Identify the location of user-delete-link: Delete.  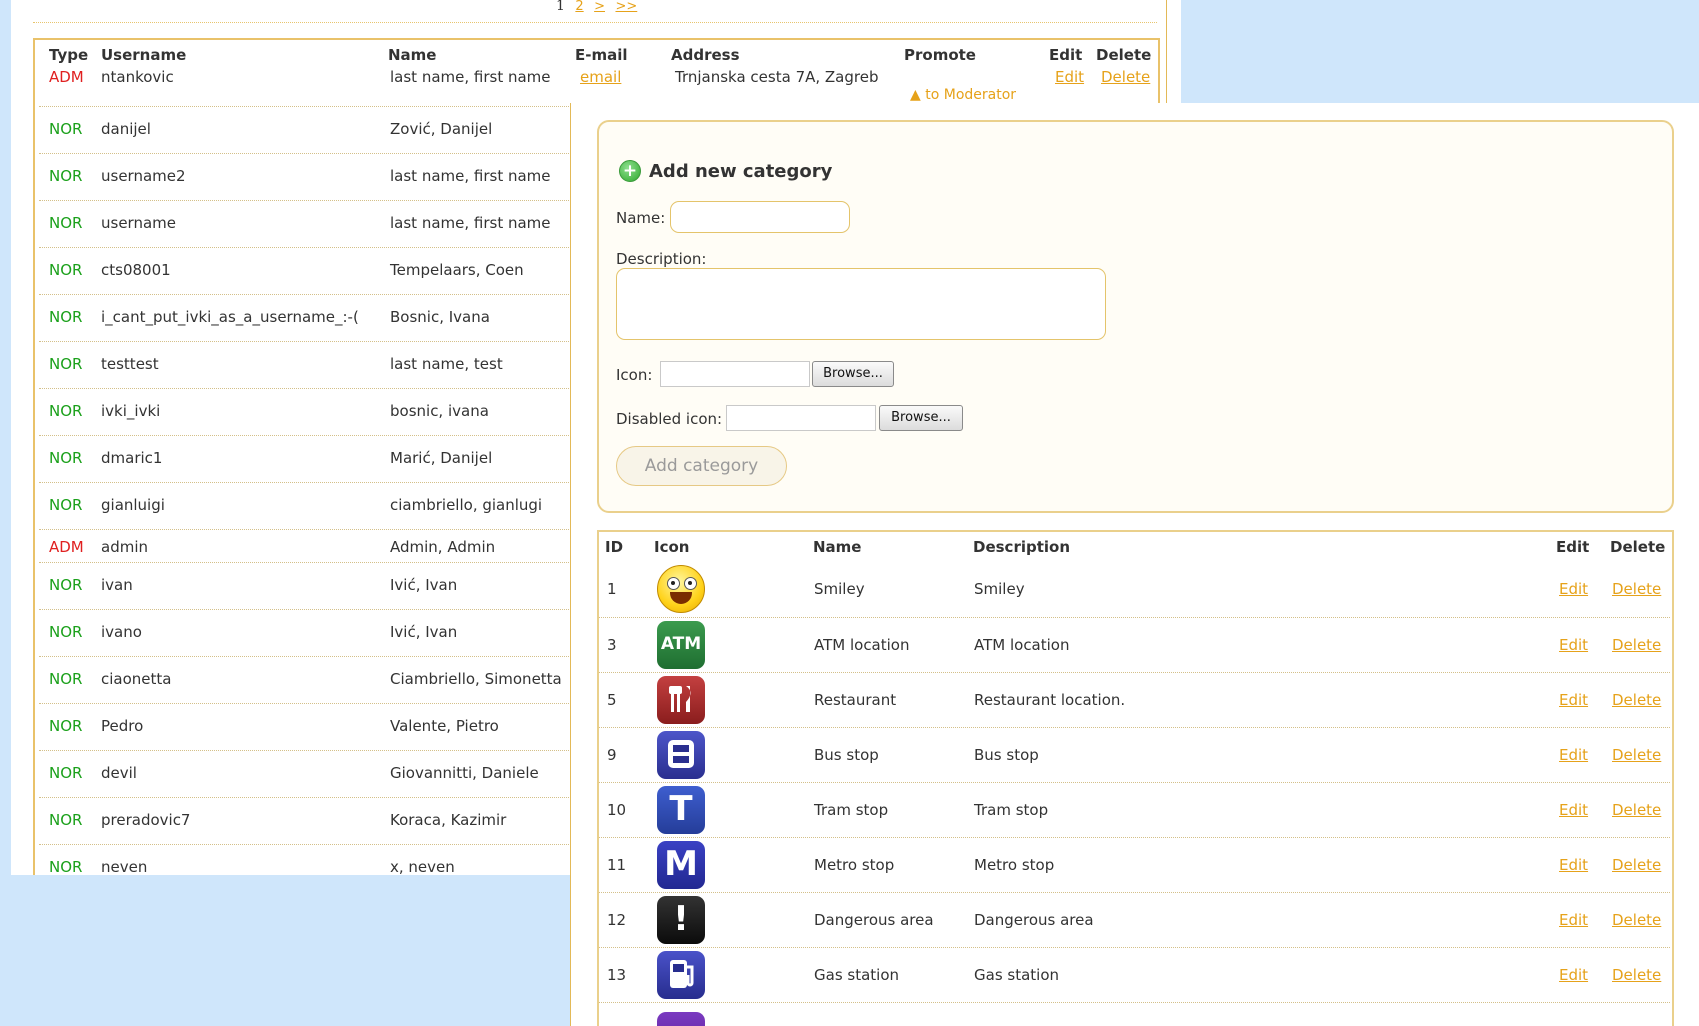
(1125, 77).